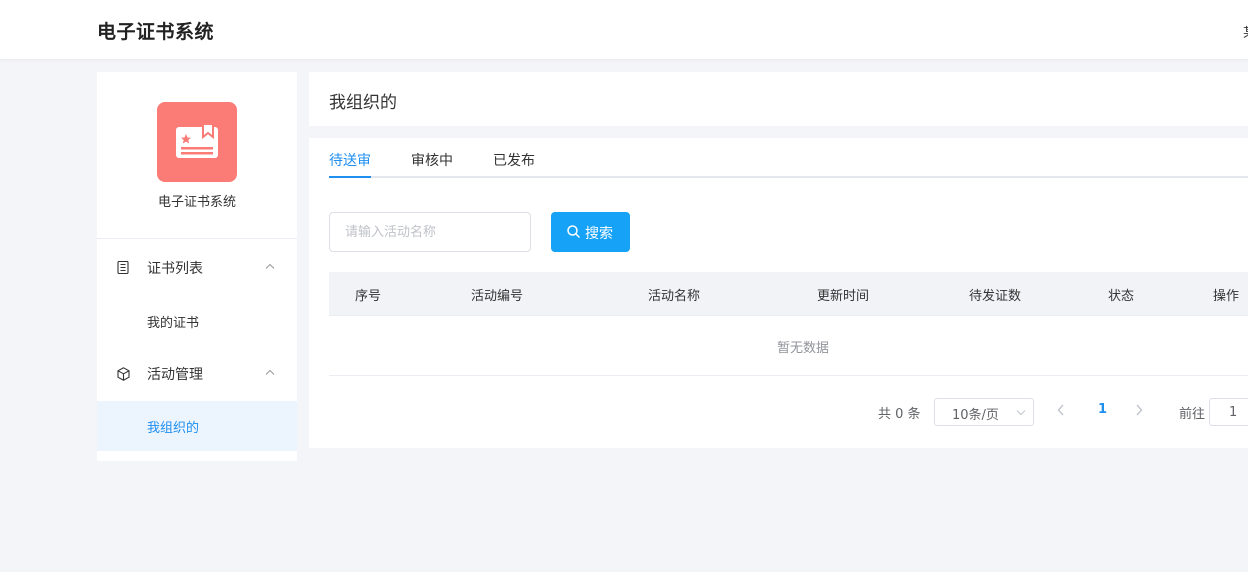 The width and height of the screenshot is (1248, 572). Describe the element at coordinates (1102, 409) in the screenshot. I see `current-page-number: 1` at that location.